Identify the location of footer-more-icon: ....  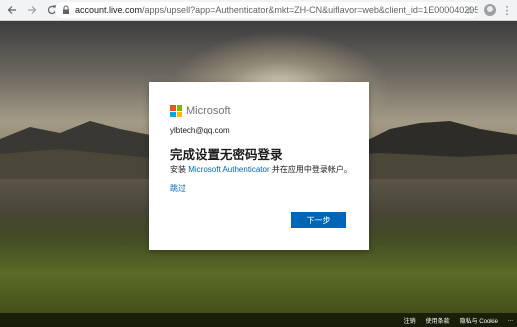
(510, 320).